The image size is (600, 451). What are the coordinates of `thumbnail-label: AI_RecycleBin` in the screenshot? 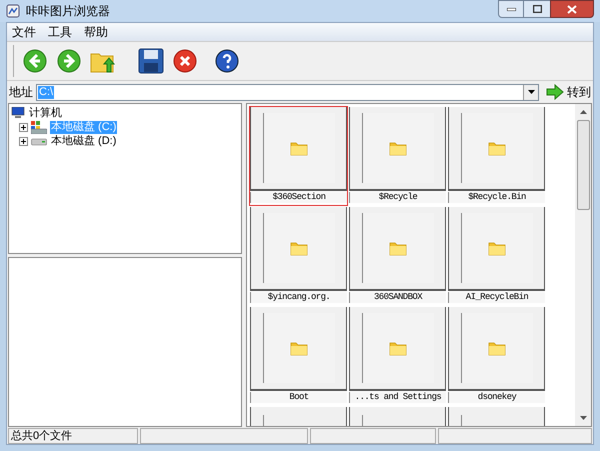 It's located at (496, 297).